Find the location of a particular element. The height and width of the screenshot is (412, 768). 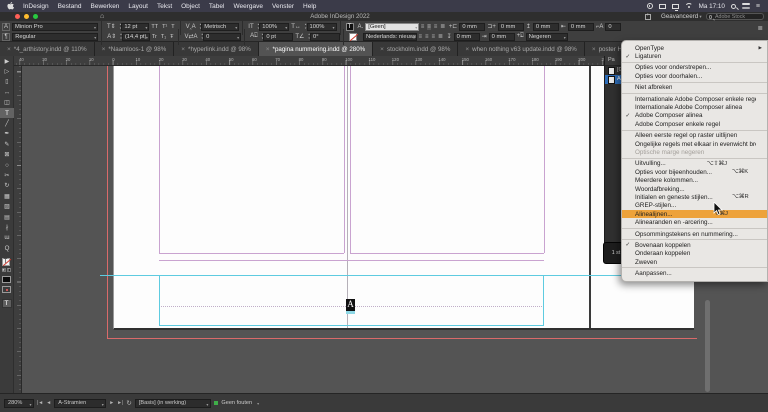

menubar-item: InDesign is located at coordinates (36, 6).